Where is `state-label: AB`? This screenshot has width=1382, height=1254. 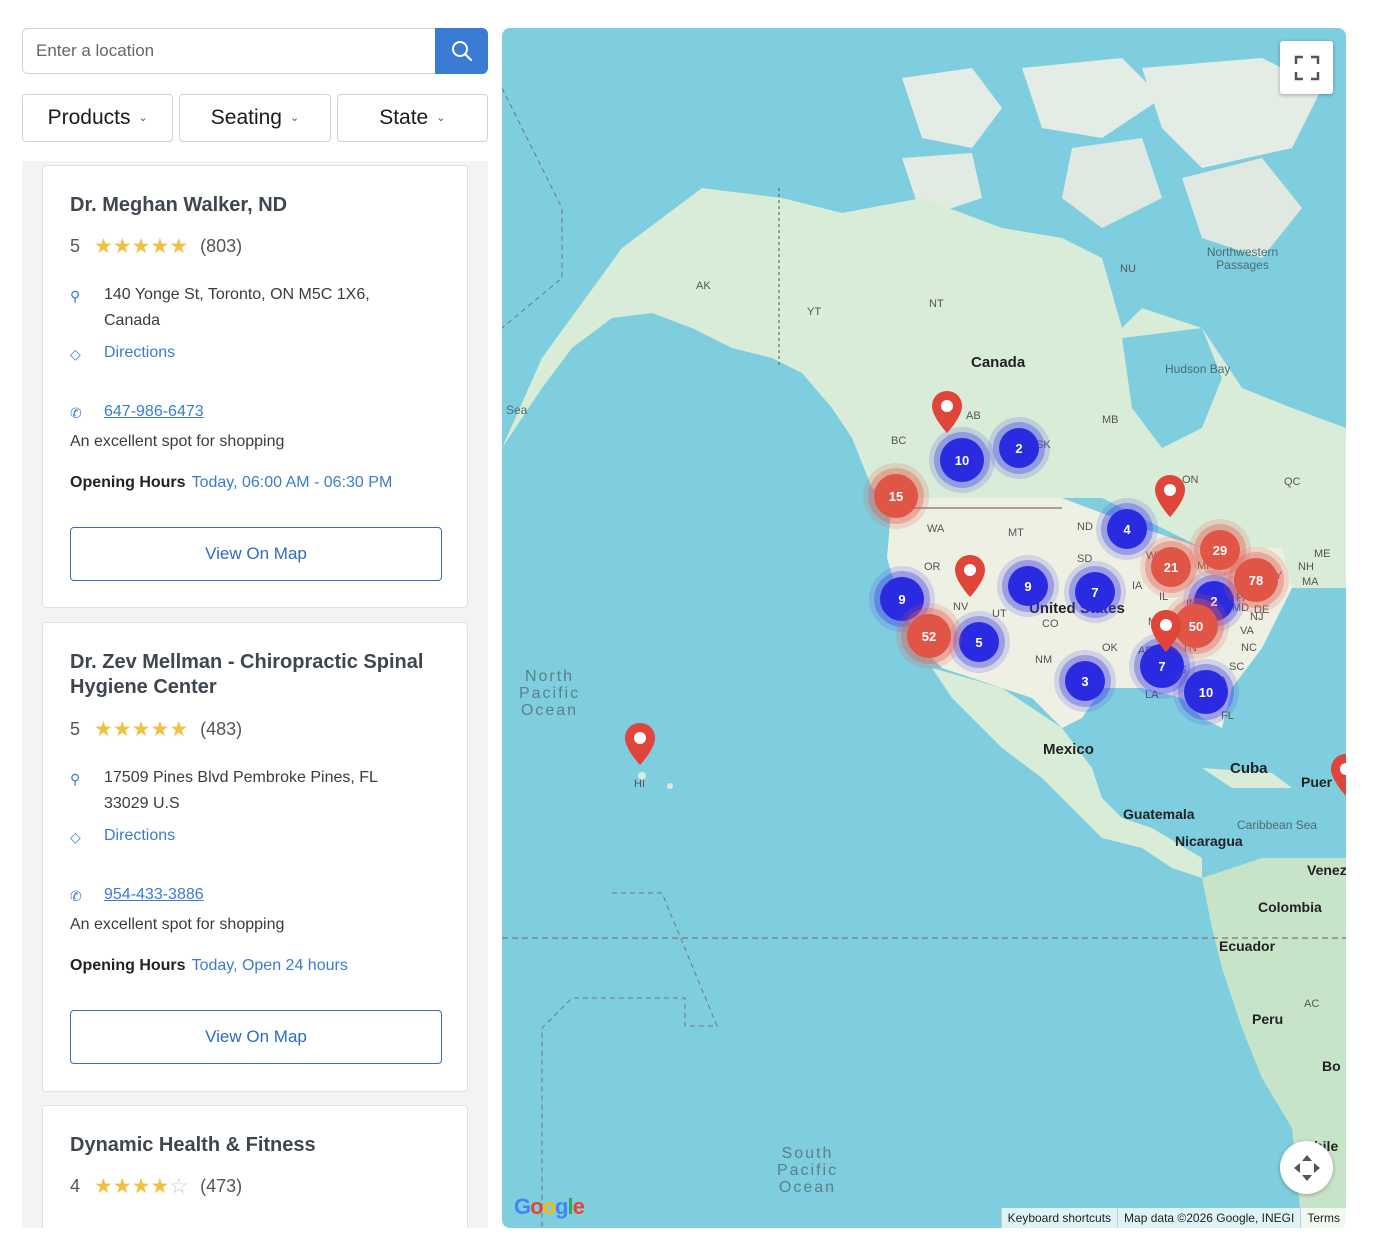
state-label: AB is located at coordinates (973, 416).